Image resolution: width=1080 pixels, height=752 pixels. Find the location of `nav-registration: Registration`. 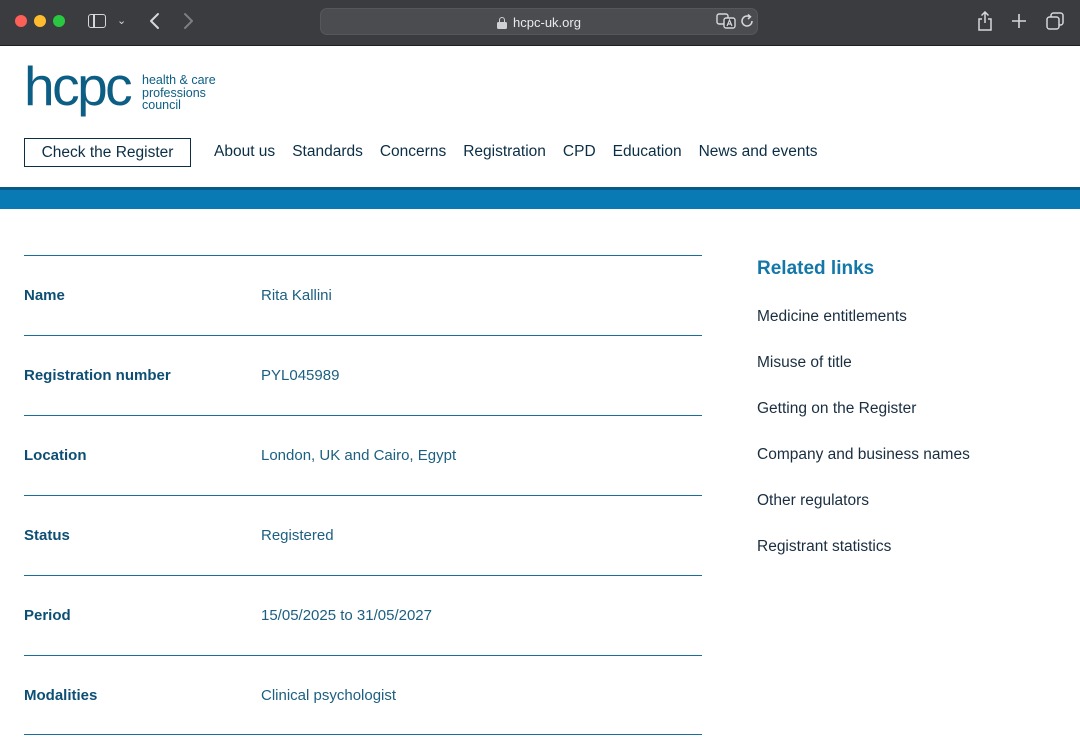

nav-registration: Registration is located at coordinates (504, 152).